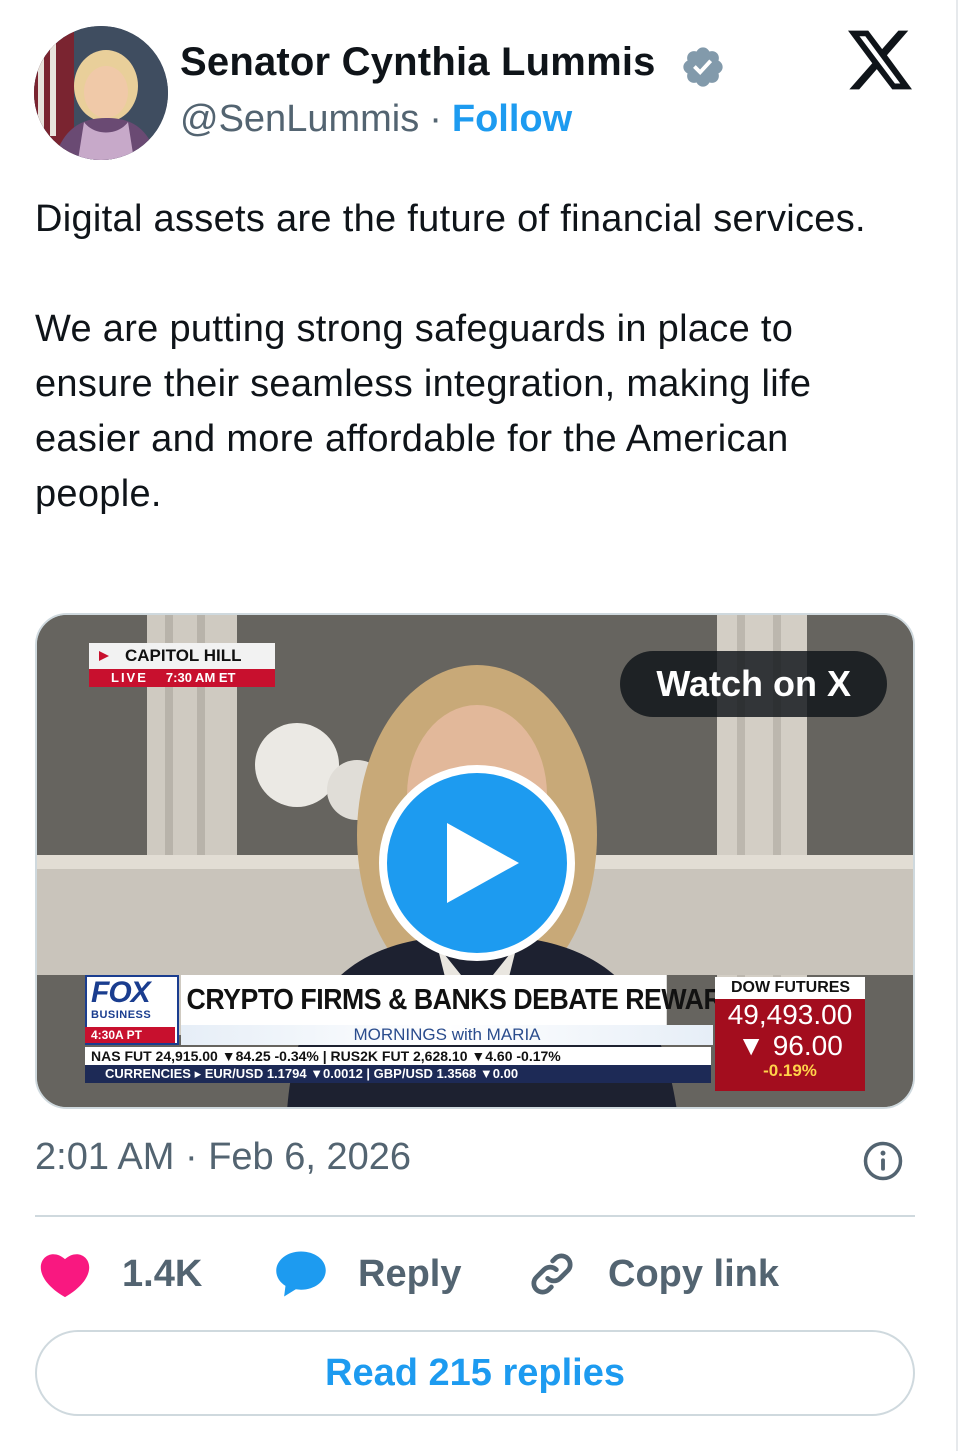 Image resolution: width=962 pixels, height=1451 pixels. I want to click on author-handle-row: @SenLummis · Follow, so click(376, 119).